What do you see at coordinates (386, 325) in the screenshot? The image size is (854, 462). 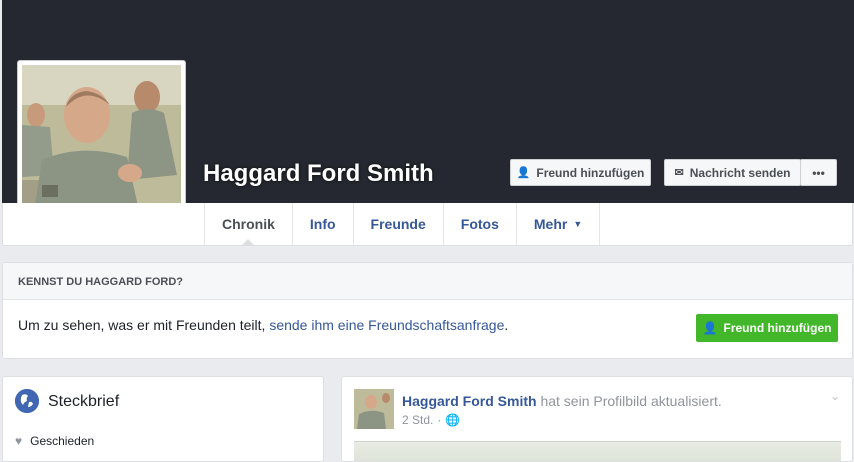 I see `friend-request-link: sende ihm eine Freundschaftsanfrage` at bounding box center [386, 325].